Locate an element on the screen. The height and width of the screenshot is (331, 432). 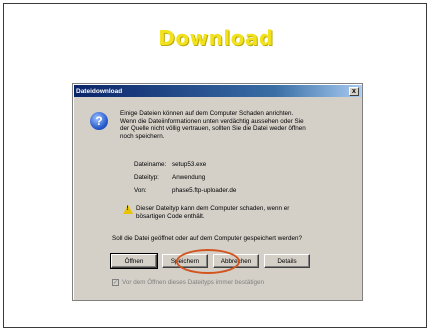
info-label: Dateiname: is located at coordinates (150, 164).